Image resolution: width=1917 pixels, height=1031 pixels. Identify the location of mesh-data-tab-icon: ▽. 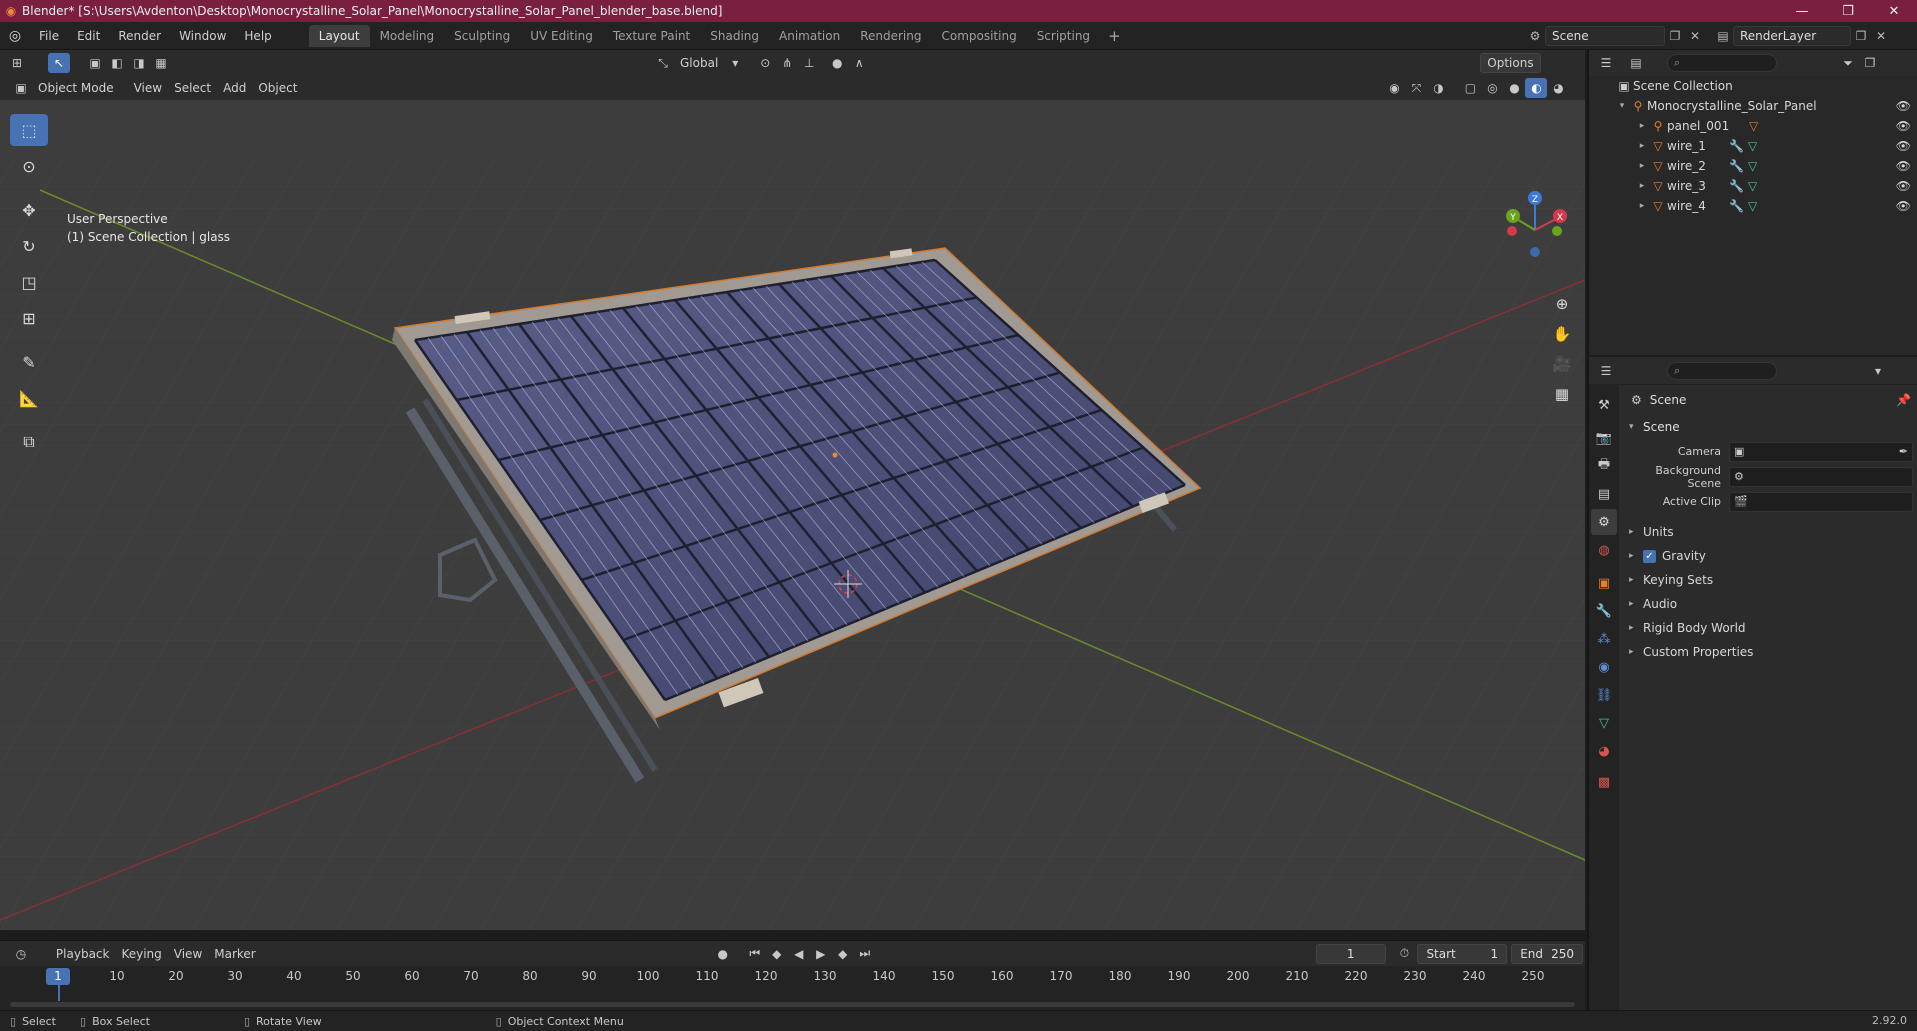
(1604, 723).